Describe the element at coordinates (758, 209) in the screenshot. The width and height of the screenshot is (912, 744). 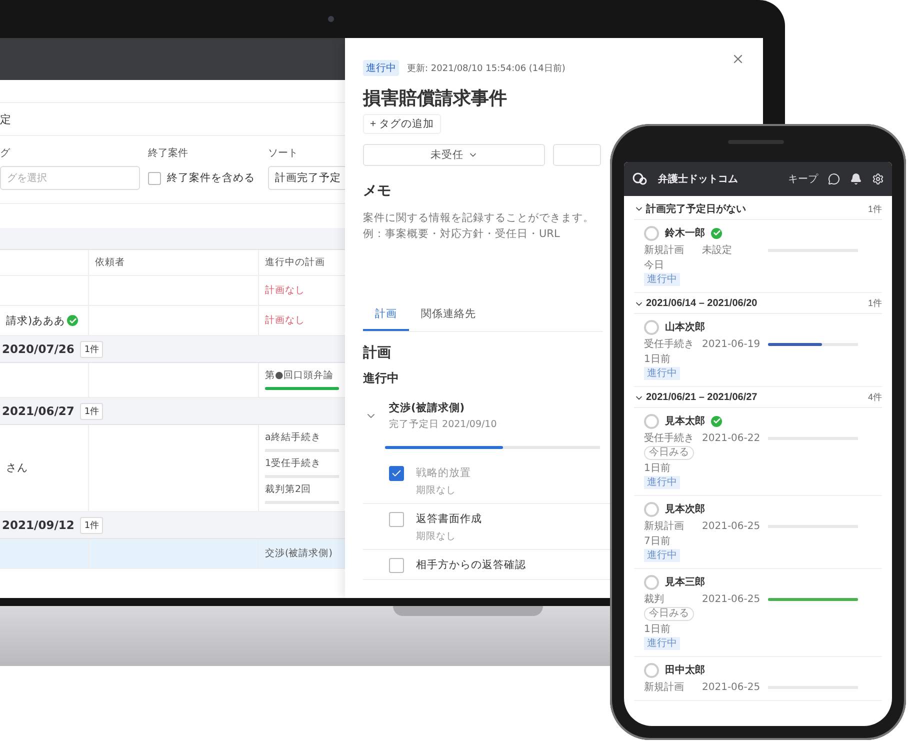
I see `group-header: 計画完了予定日がない 1件` at that location.